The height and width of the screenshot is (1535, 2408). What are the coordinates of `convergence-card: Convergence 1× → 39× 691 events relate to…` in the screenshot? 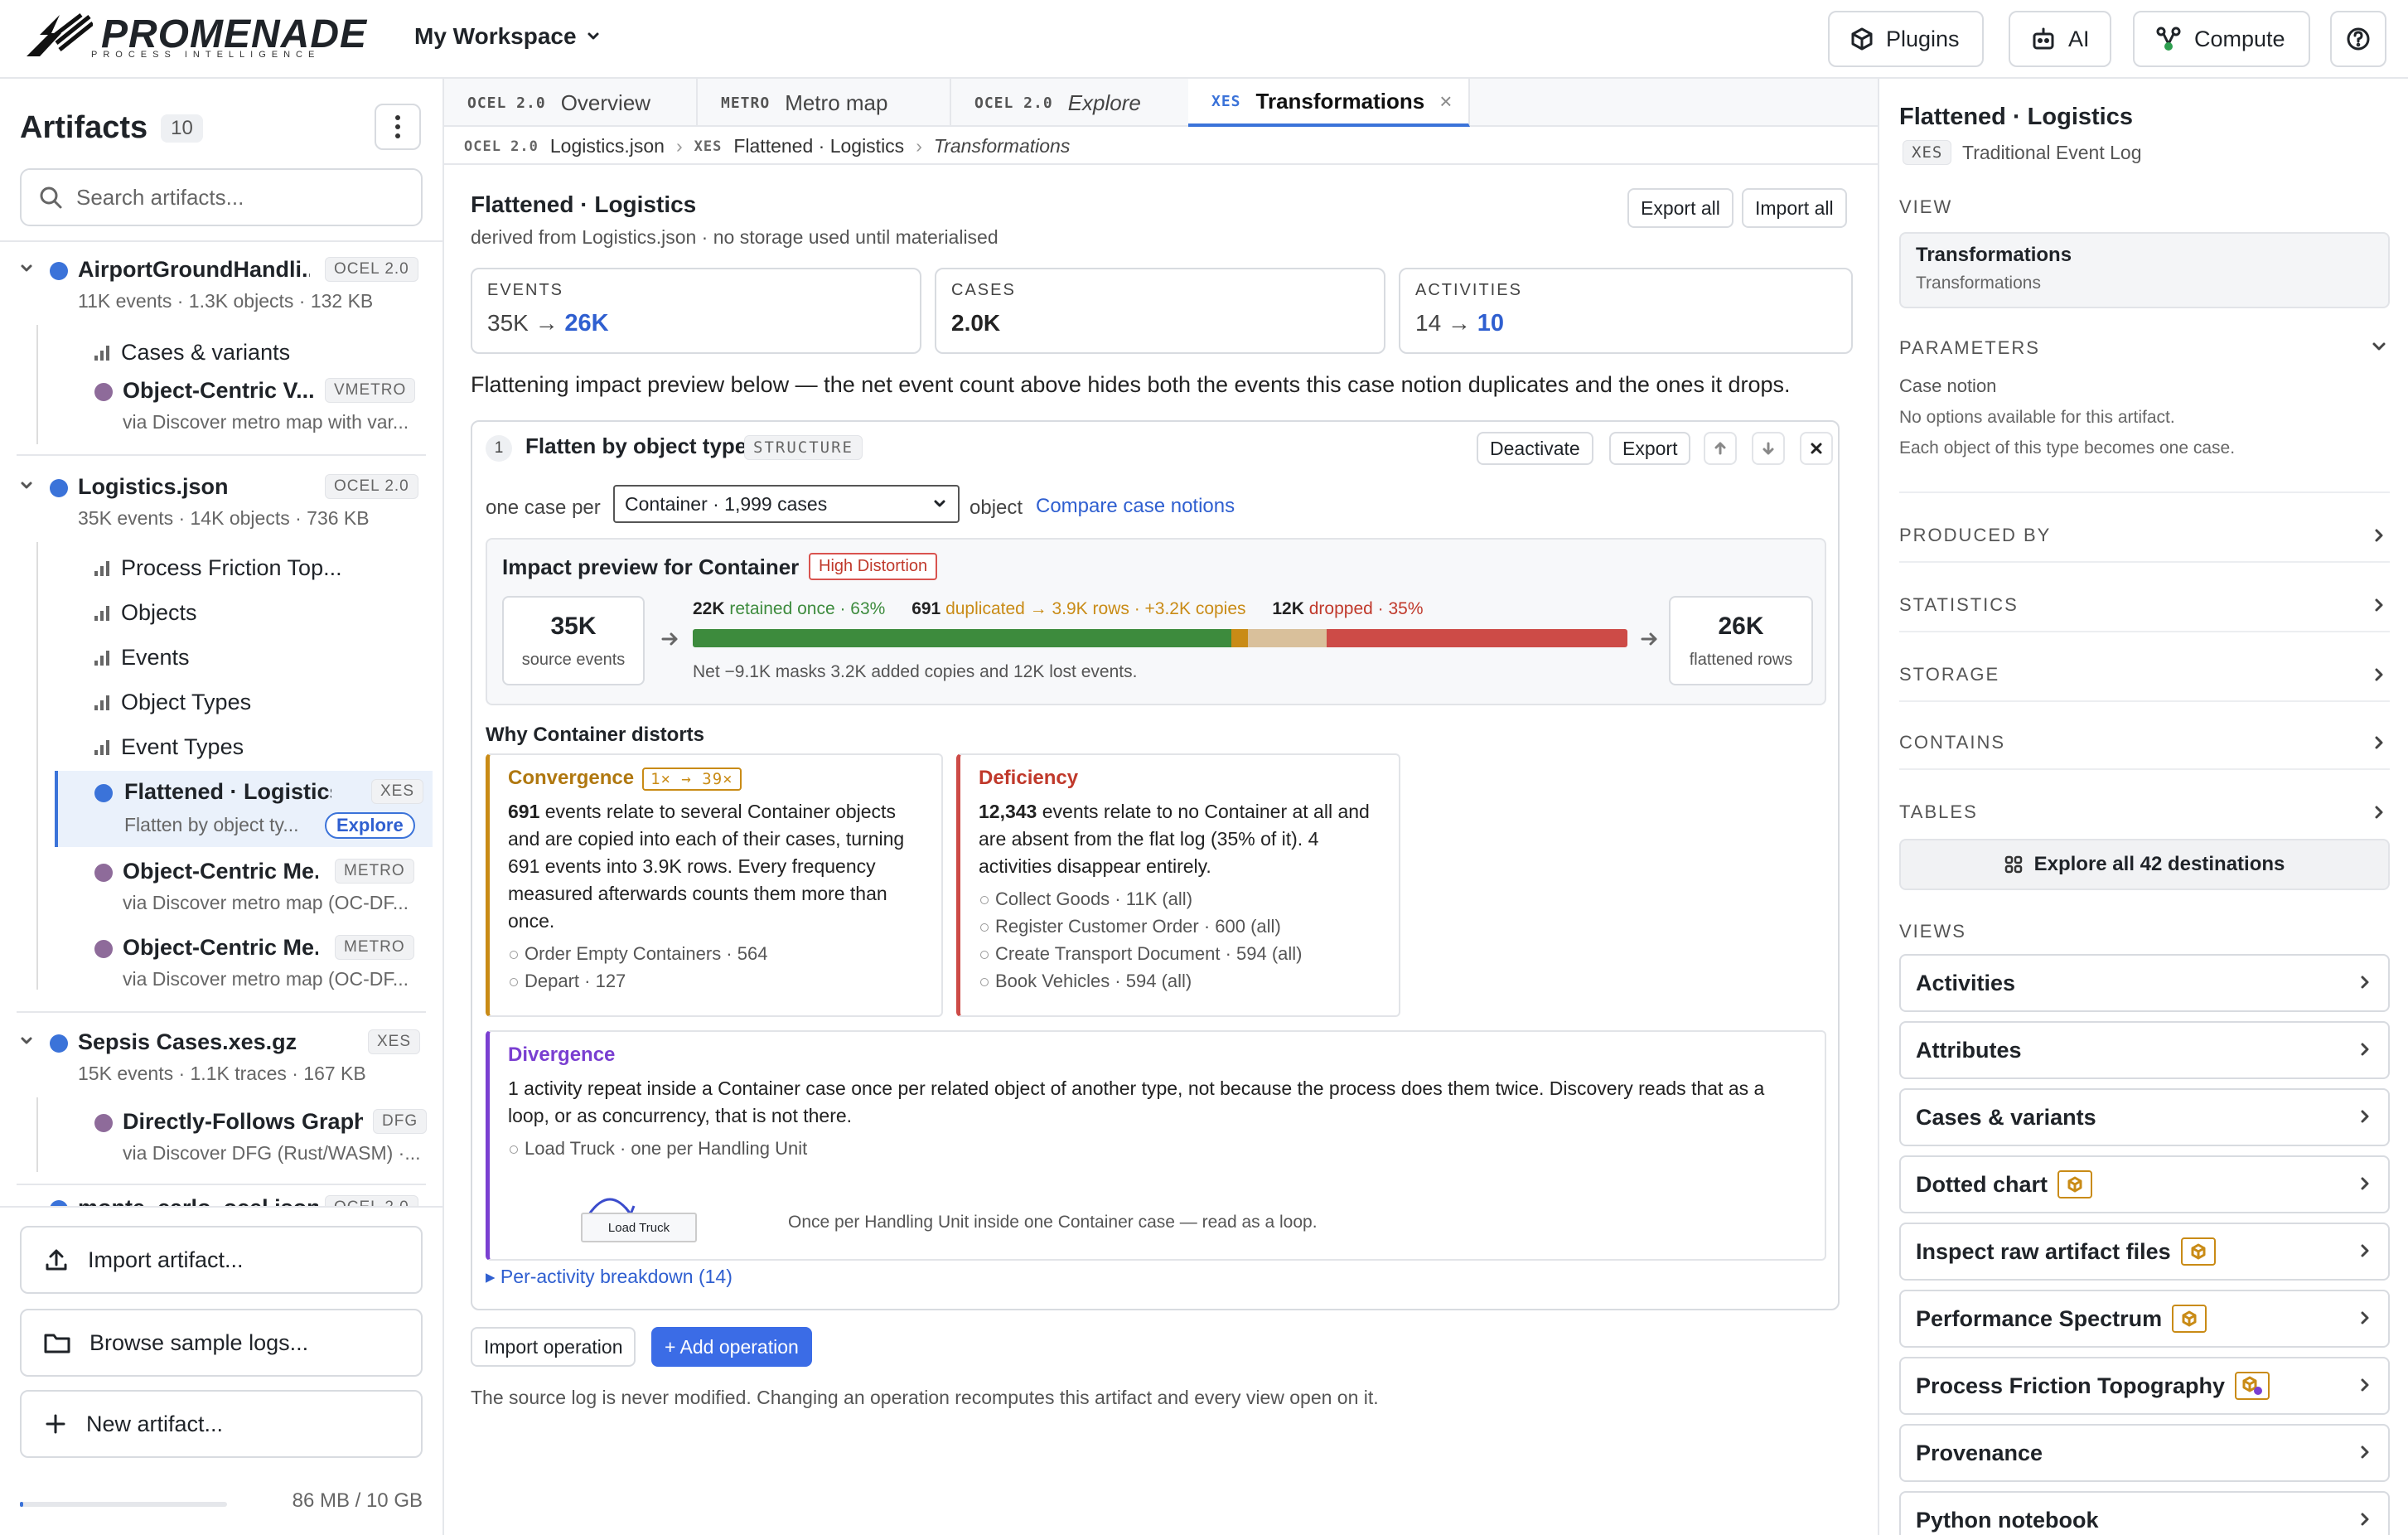 It's located at (715, 885).